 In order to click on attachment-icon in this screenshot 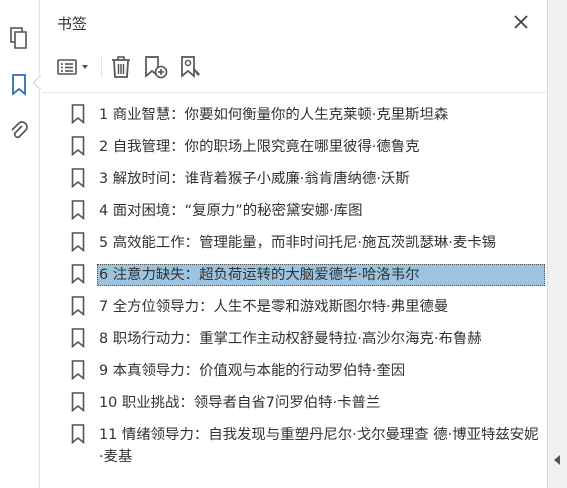, I will do `click(19, 131)`.